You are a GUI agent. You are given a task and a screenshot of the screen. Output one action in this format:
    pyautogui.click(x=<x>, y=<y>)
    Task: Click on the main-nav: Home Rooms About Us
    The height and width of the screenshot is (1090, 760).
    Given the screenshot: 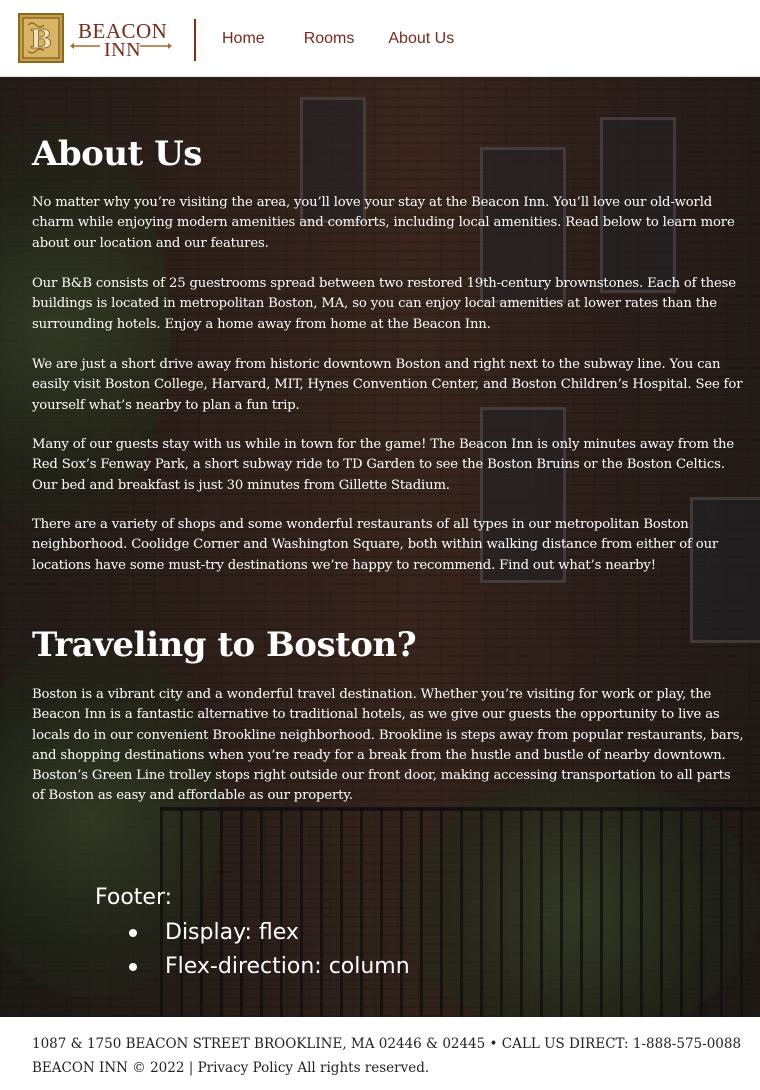 What is the action you would take?
    pyautogui.click(x=338, y=39)
    